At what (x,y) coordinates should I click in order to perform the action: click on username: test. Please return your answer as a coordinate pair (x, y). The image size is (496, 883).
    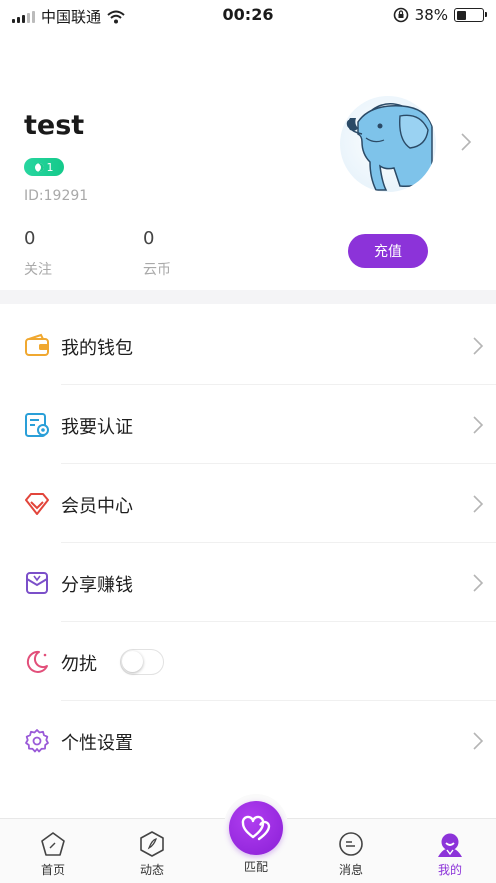
    Looking at the image, I should click on (54, 125).